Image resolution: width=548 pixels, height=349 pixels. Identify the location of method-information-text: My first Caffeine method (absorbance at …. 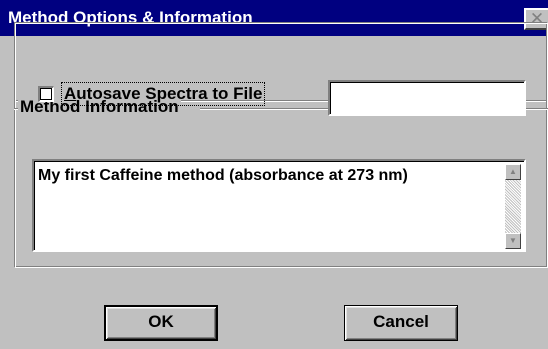
(223, 175).